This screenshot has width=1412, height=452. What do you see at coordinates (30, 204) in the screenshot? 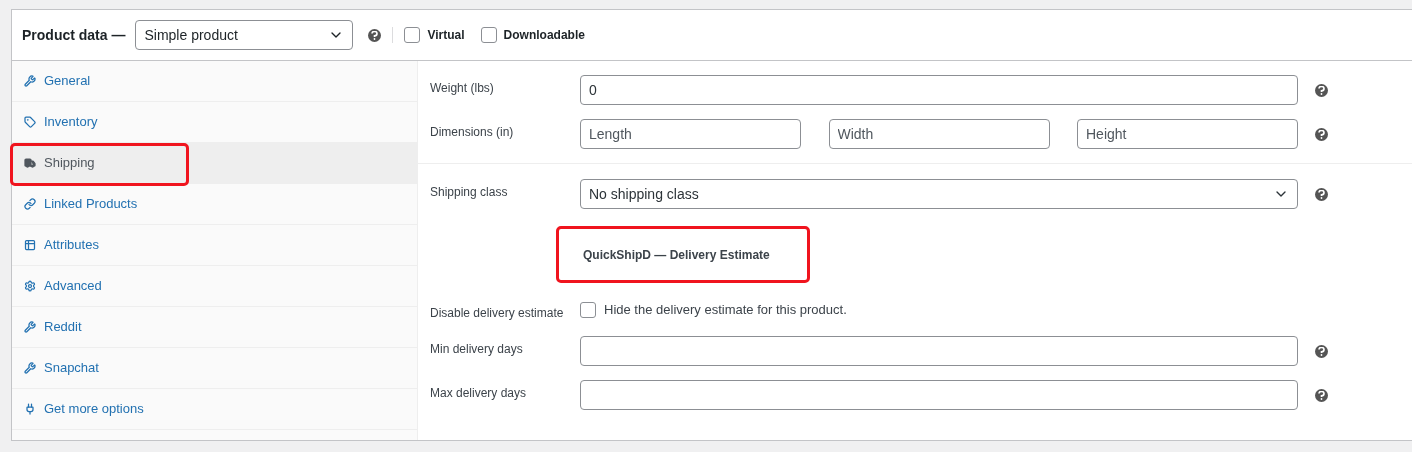
I see `link-icon` at bounding box center [30, 204].